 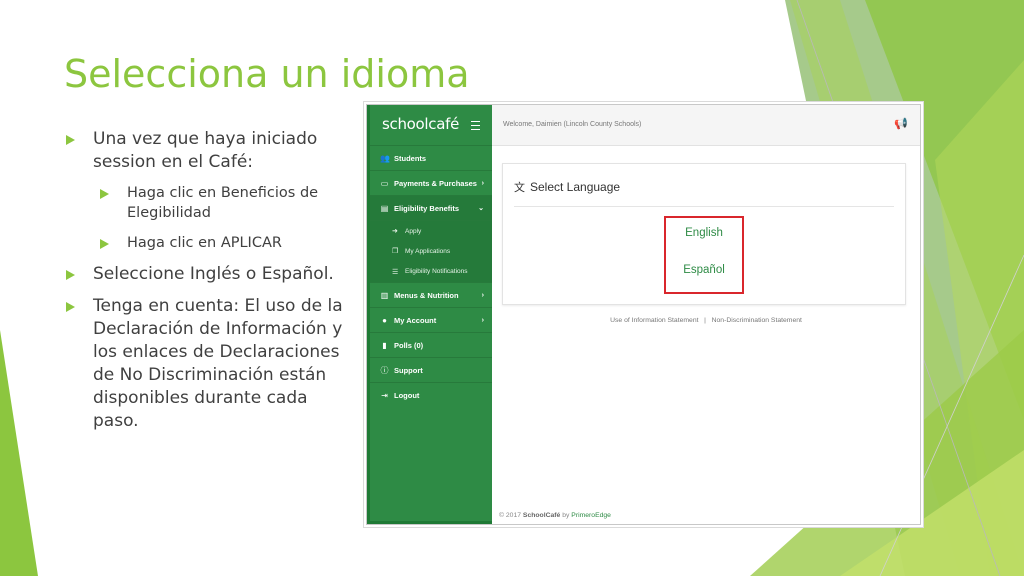 I want to click on sidebar-item-label: Logout, so click(x=407, y=395).